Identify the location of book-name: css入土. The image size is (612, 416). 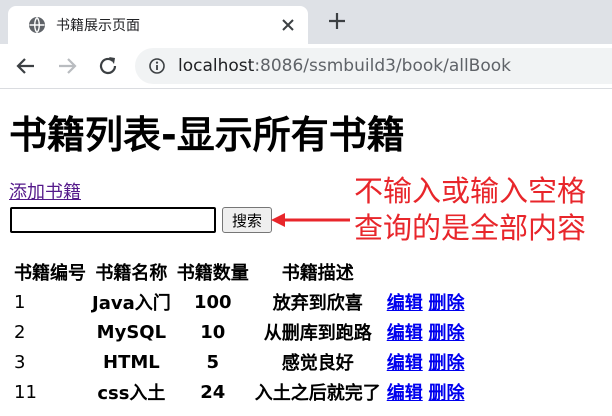
(131, 393).